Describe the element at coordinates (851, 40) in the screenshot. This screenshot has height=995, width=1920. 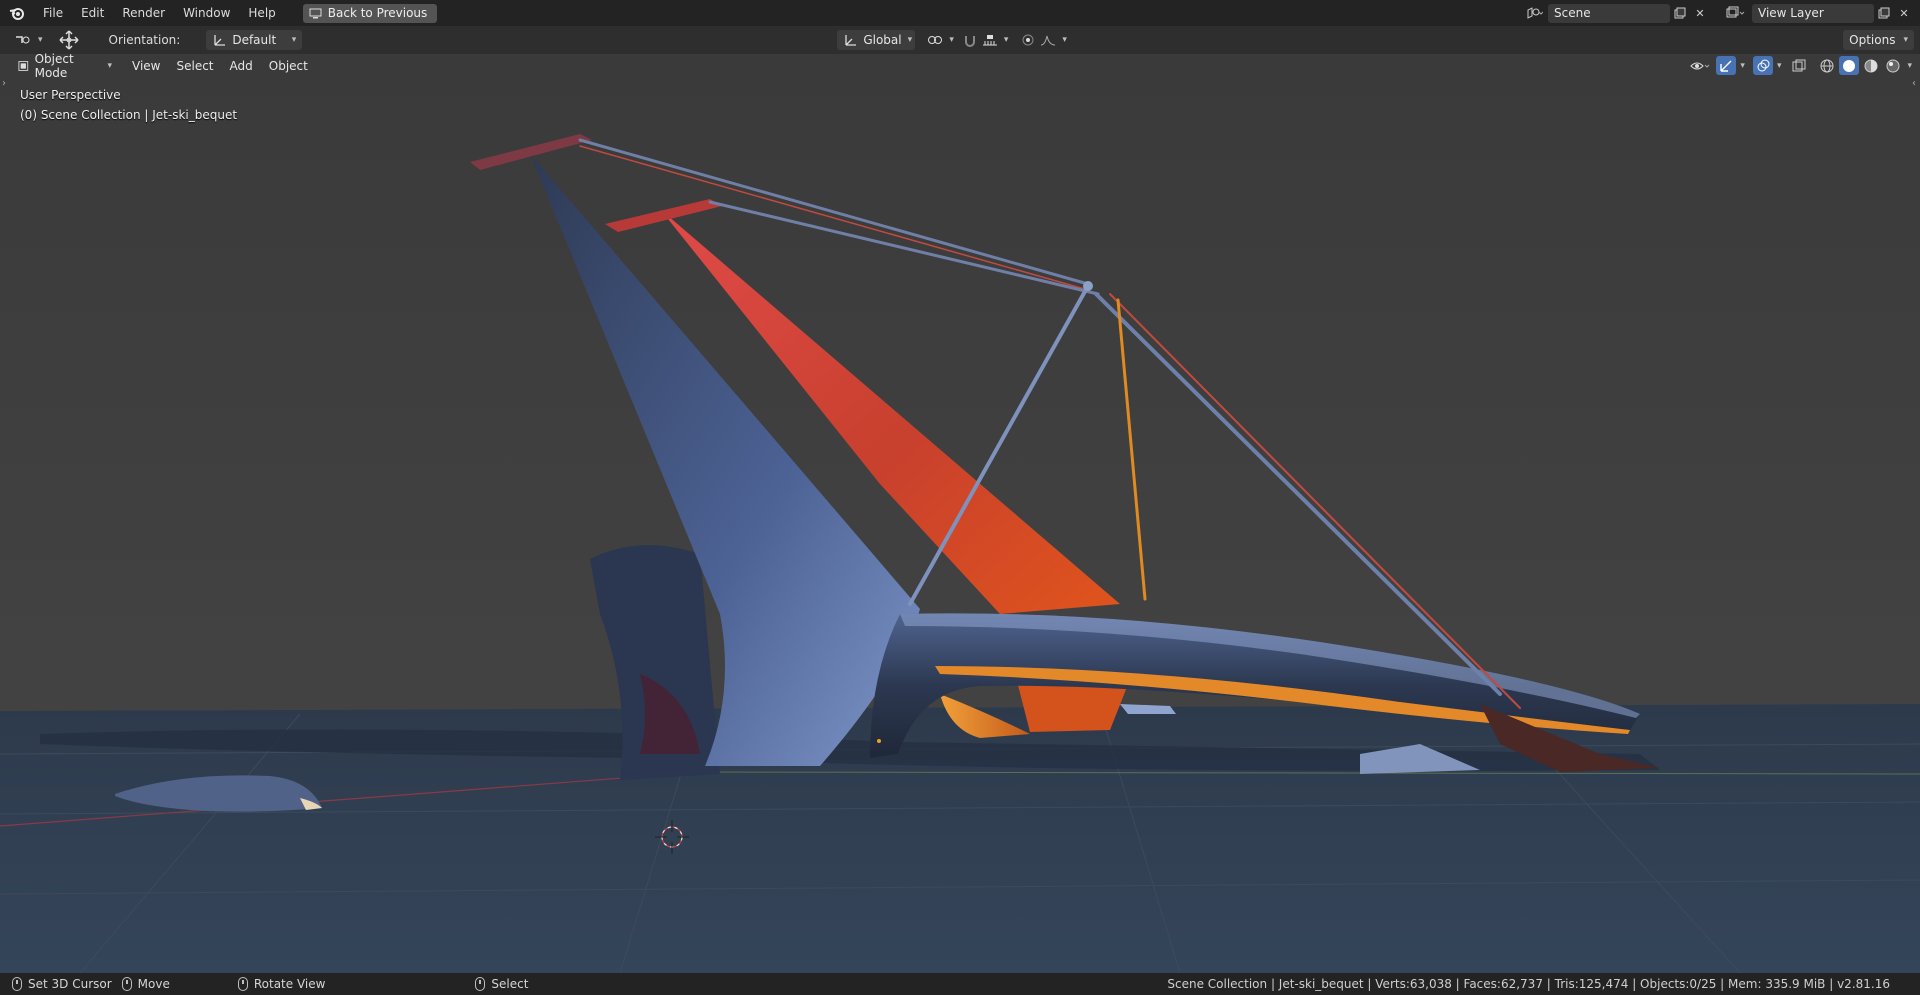
I see `global-axes-icon` at that location.